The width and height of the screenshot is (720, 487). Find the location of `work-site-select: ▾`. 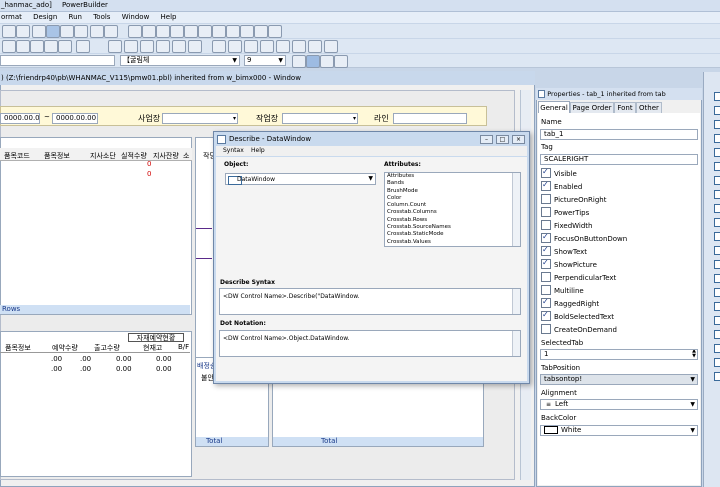

work-site-select: ▾ is located at coordinates (320, 118).